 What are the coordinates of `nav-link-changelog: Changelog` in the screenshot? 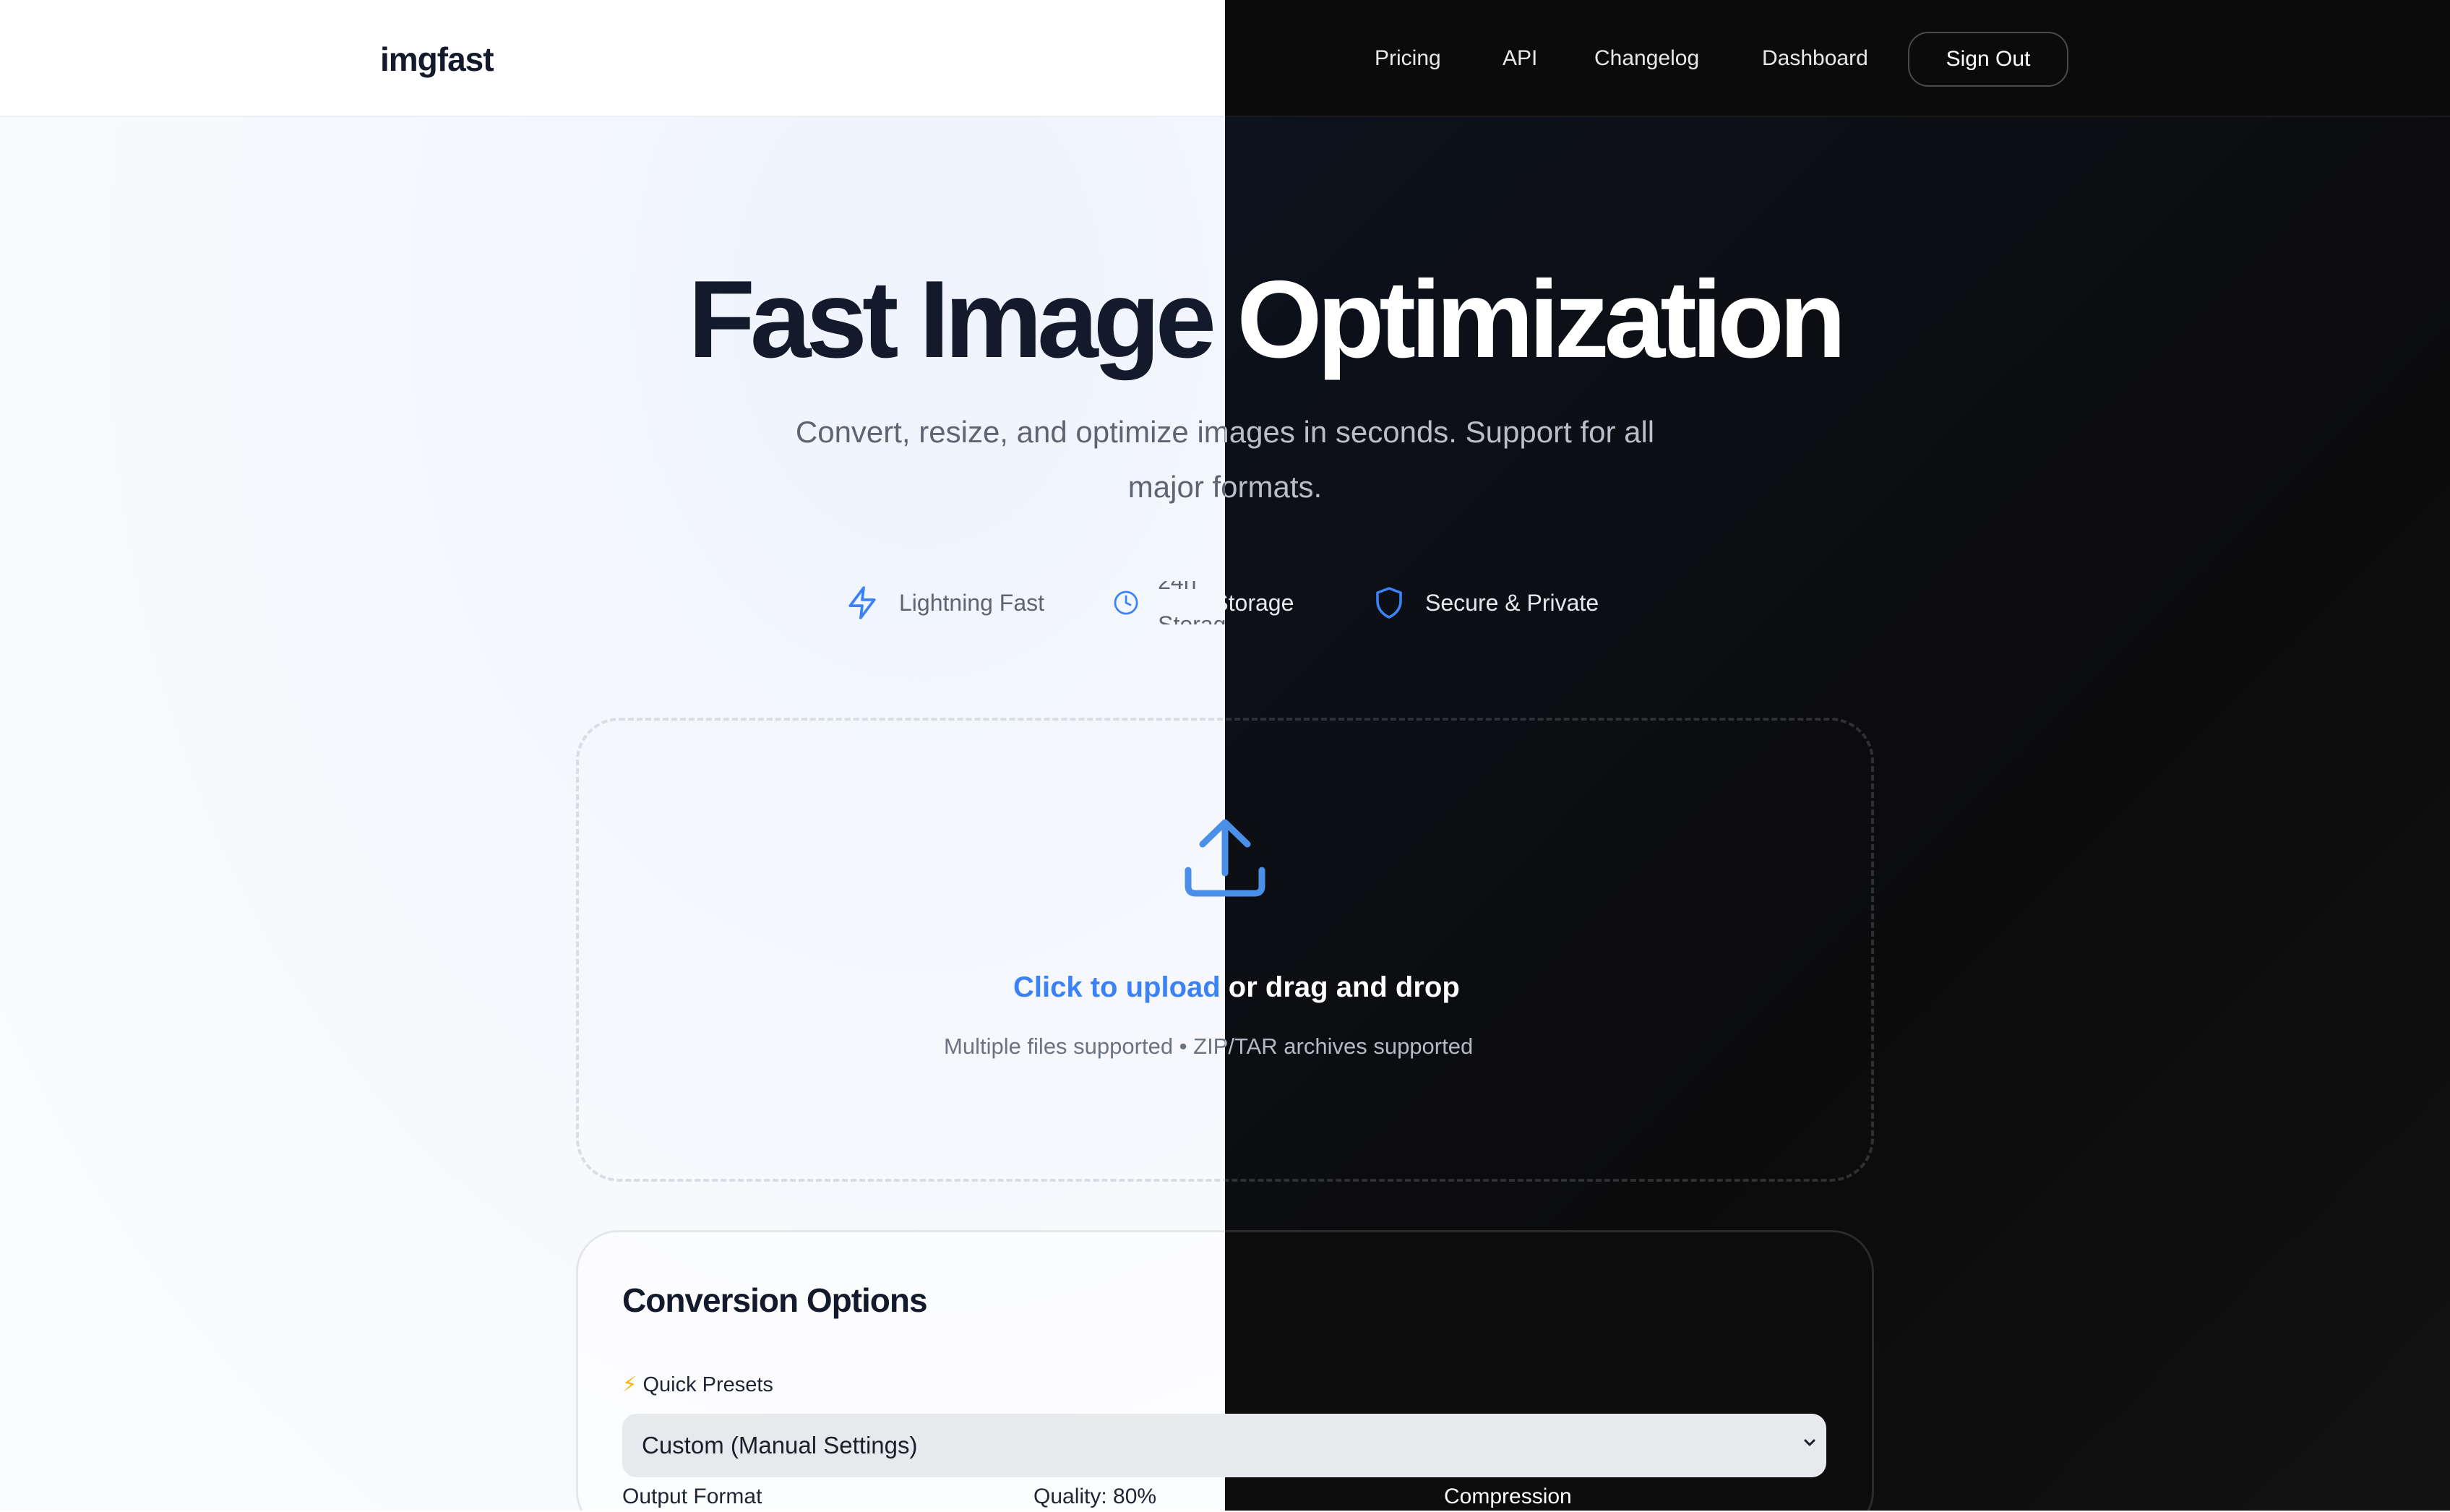 It's located at (1646, 58).